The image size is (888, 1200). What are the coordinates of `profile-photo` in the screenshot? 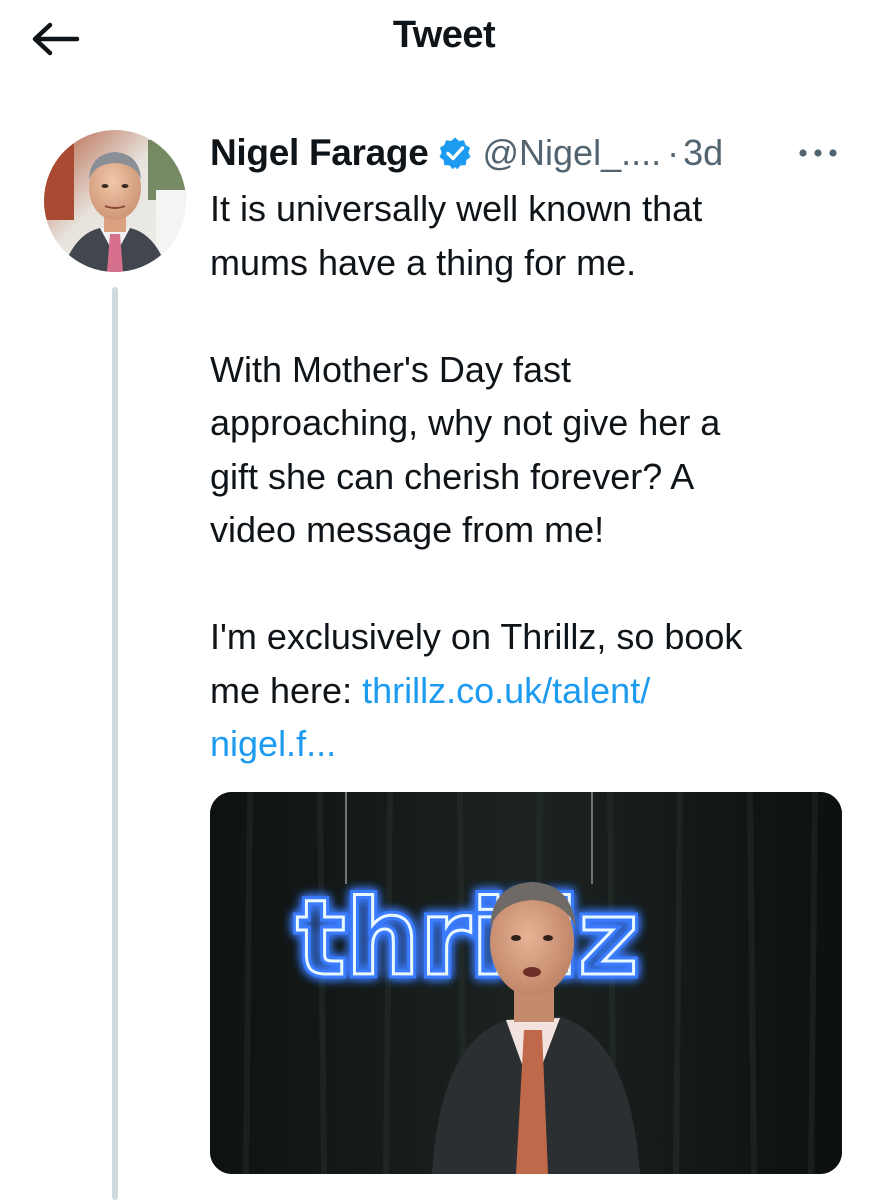 It's located at (115, 201).